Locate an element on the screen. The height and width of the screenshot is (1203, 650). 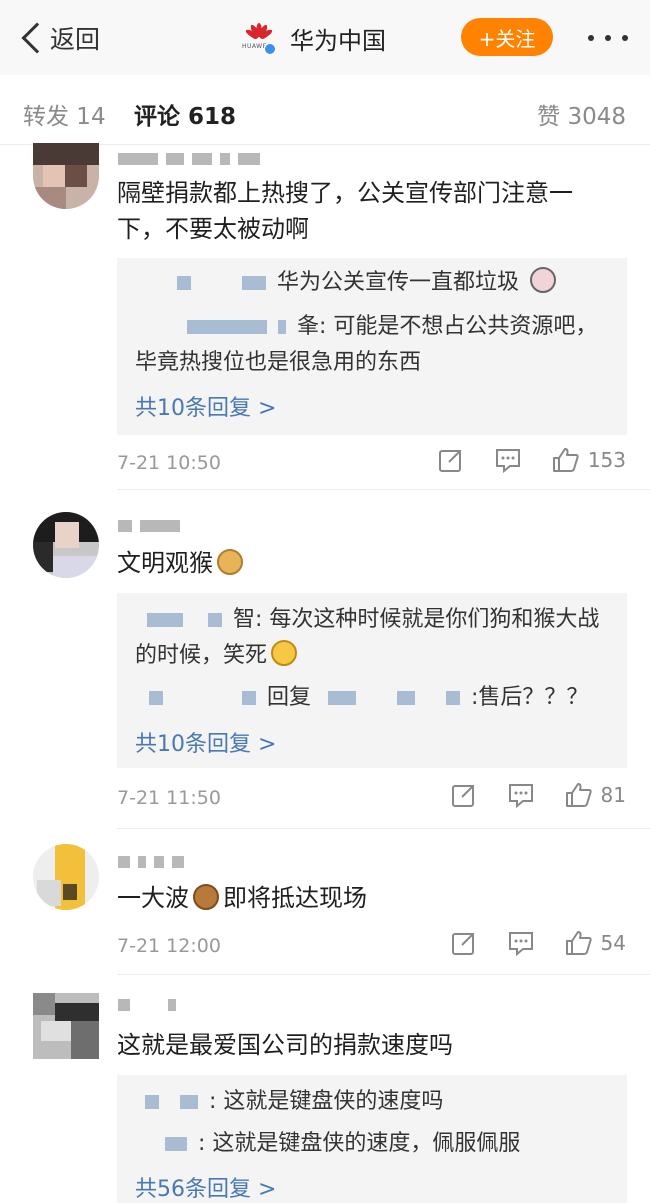
account-title: HUAWEI 华为中国 is located at coordinates (314, 38).